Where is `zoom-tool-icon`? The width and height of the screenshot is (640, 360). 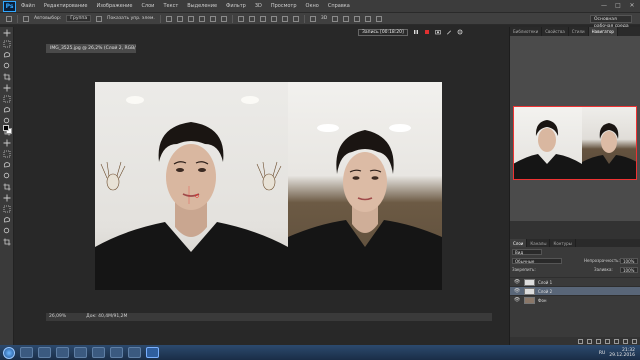 zoom-tool-icon is located at coordinates (7, 242).